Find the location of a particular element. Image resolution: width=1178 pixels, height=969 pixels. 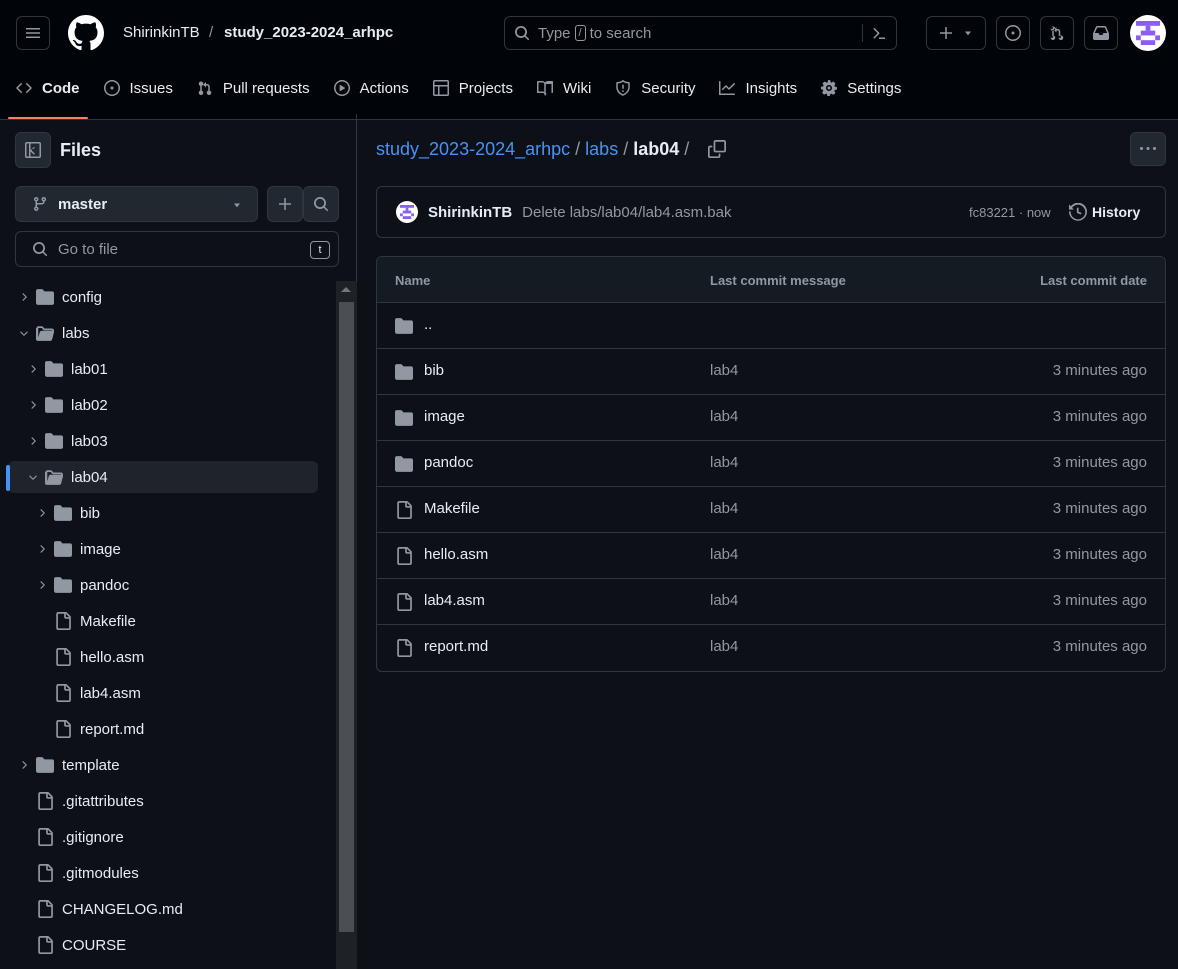

user-avatar is located at coordinates (1148, 33).